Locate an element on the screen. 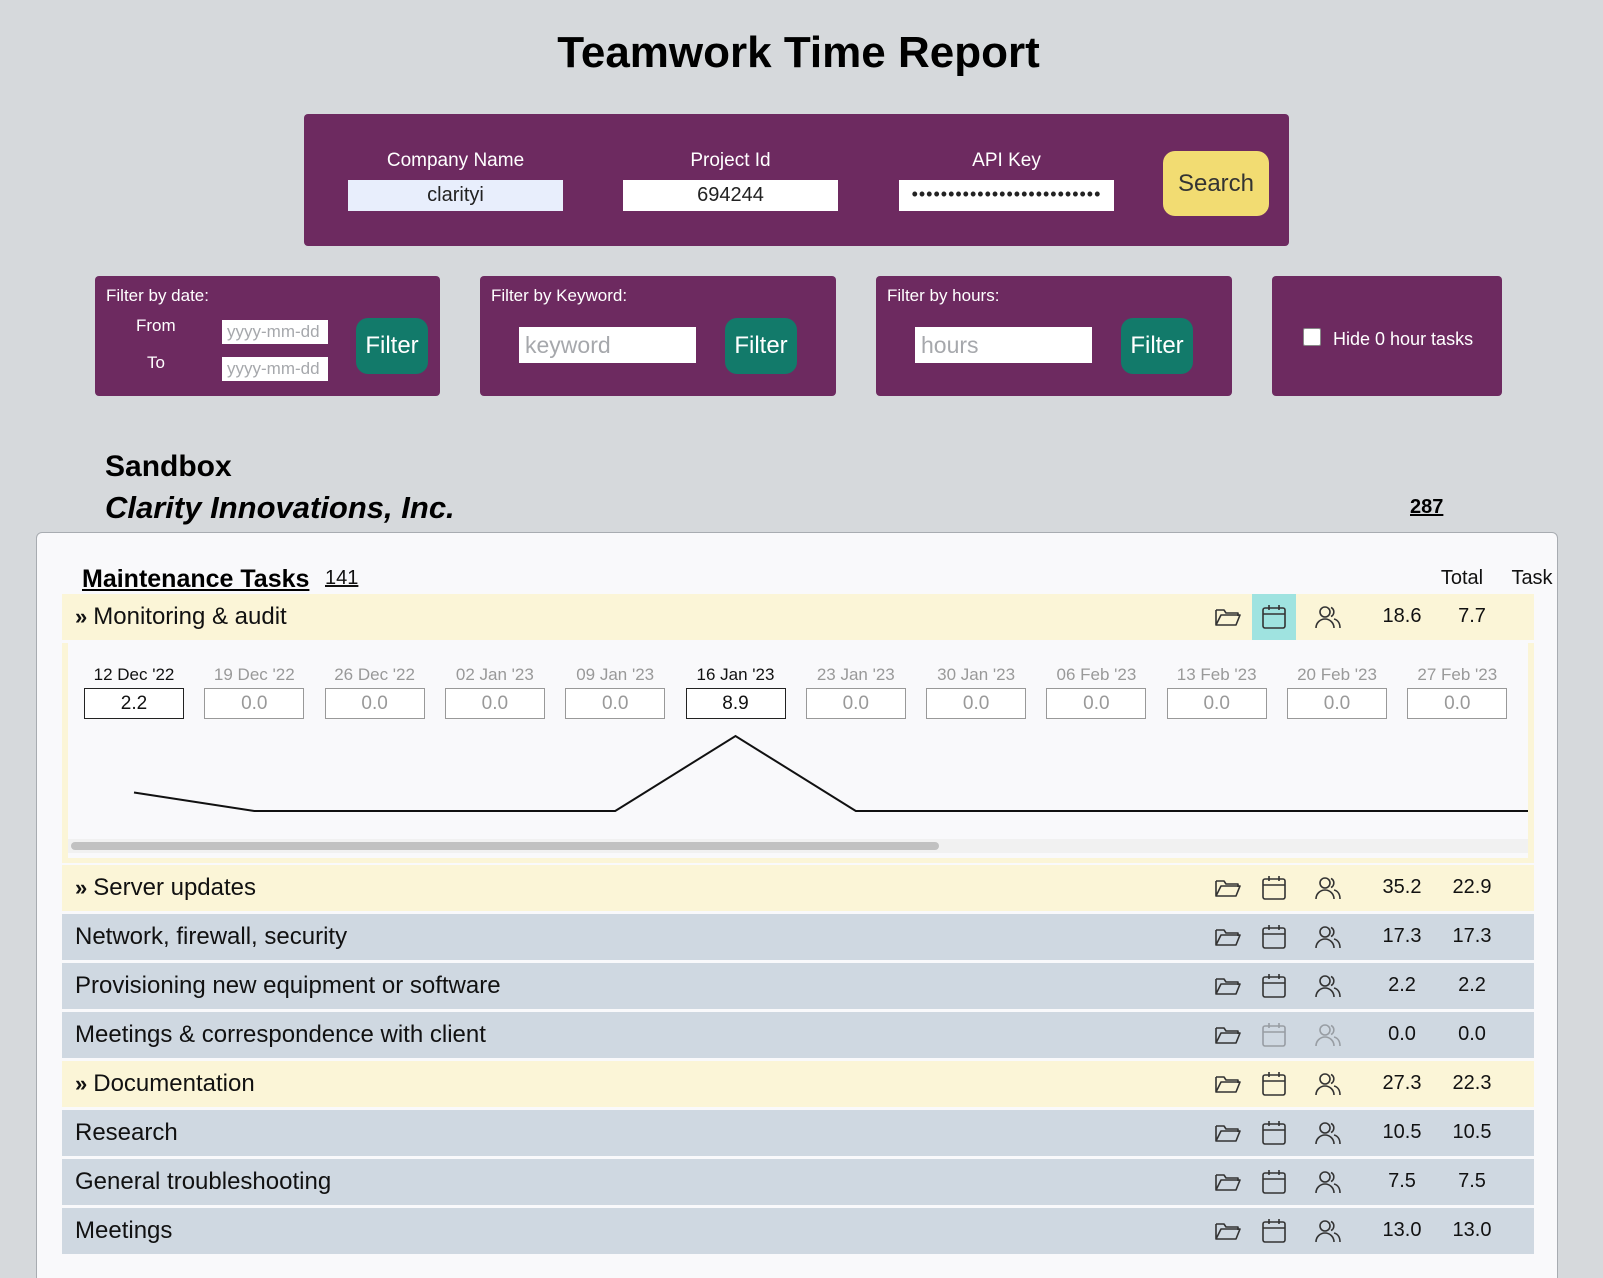 The image size is (1603, 1278). task-row: Meetings 13.0 13.0 is located at coordinates (798, 1231).